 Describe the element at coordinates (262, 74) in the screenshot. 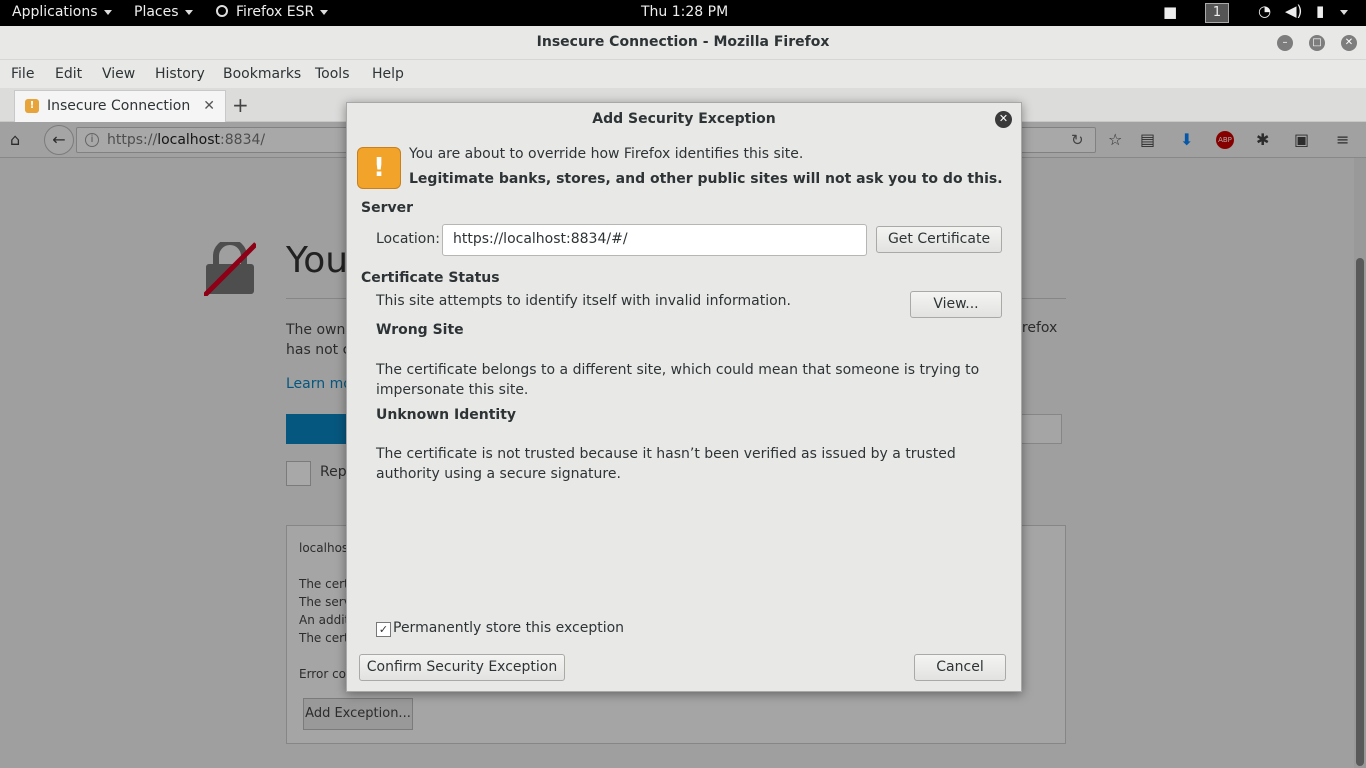

I see `menu-bookmarks: Bookmarks` at that location.